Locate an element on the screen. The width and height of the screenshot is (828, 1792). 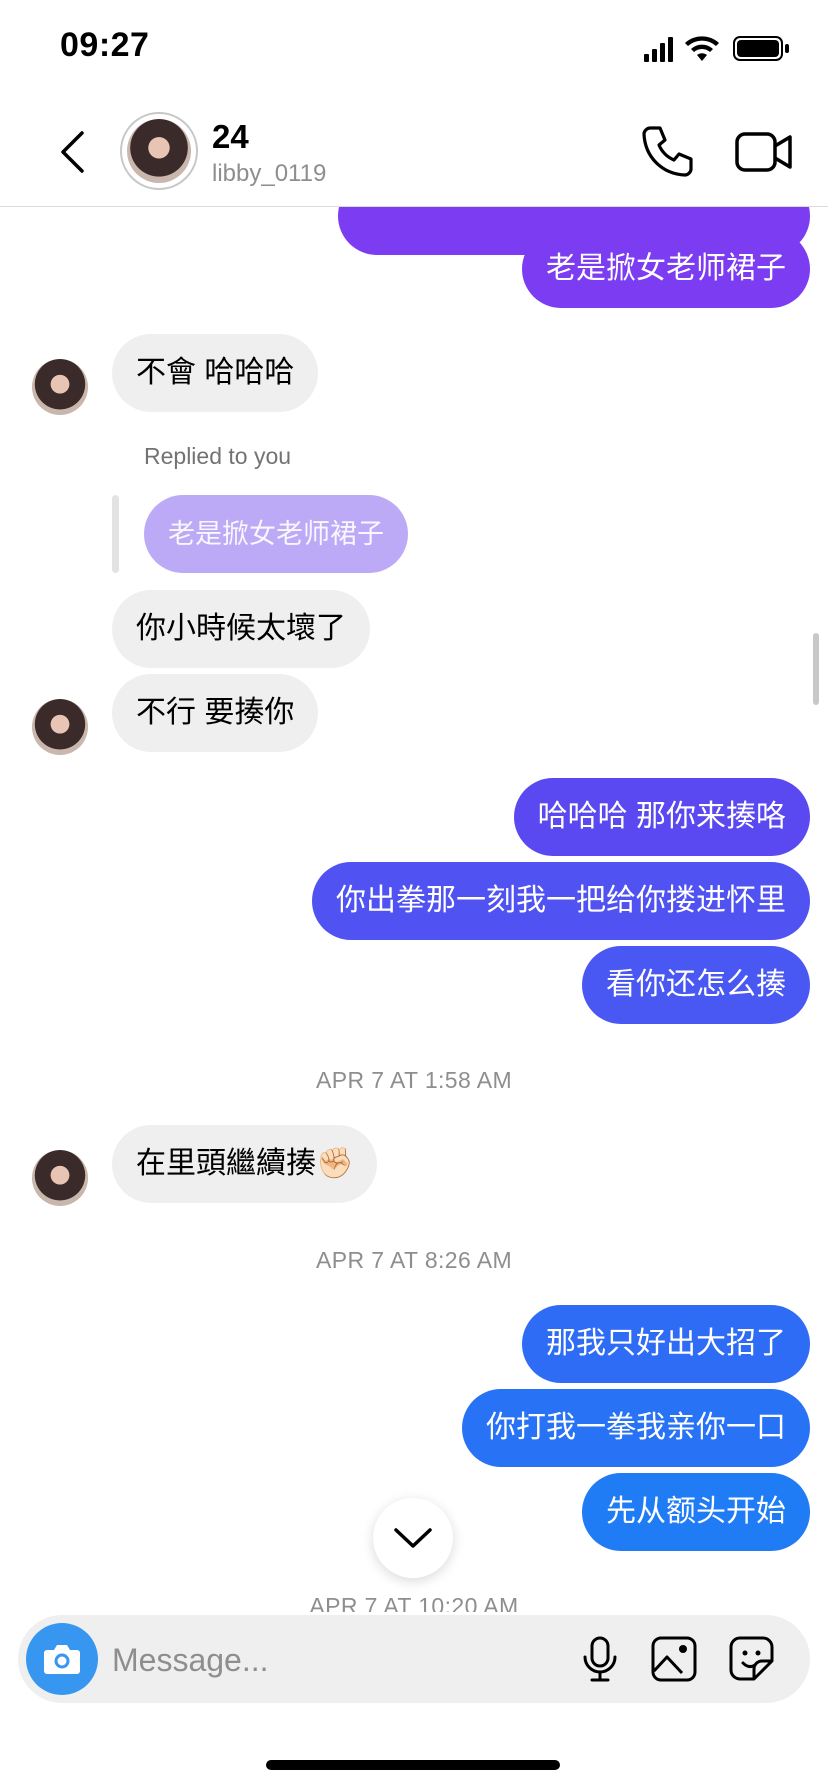
message-input is located at coordinates (342, 1660).